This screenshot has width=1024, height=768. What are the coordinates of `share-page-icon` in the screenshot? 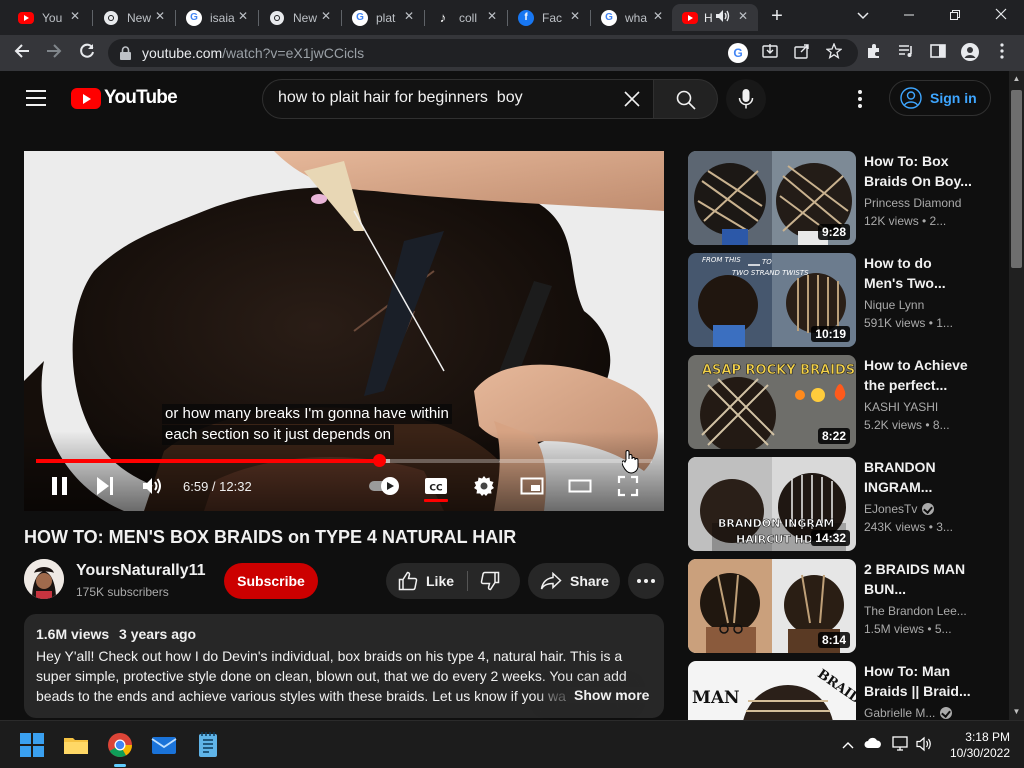 It's located at (802, 53).